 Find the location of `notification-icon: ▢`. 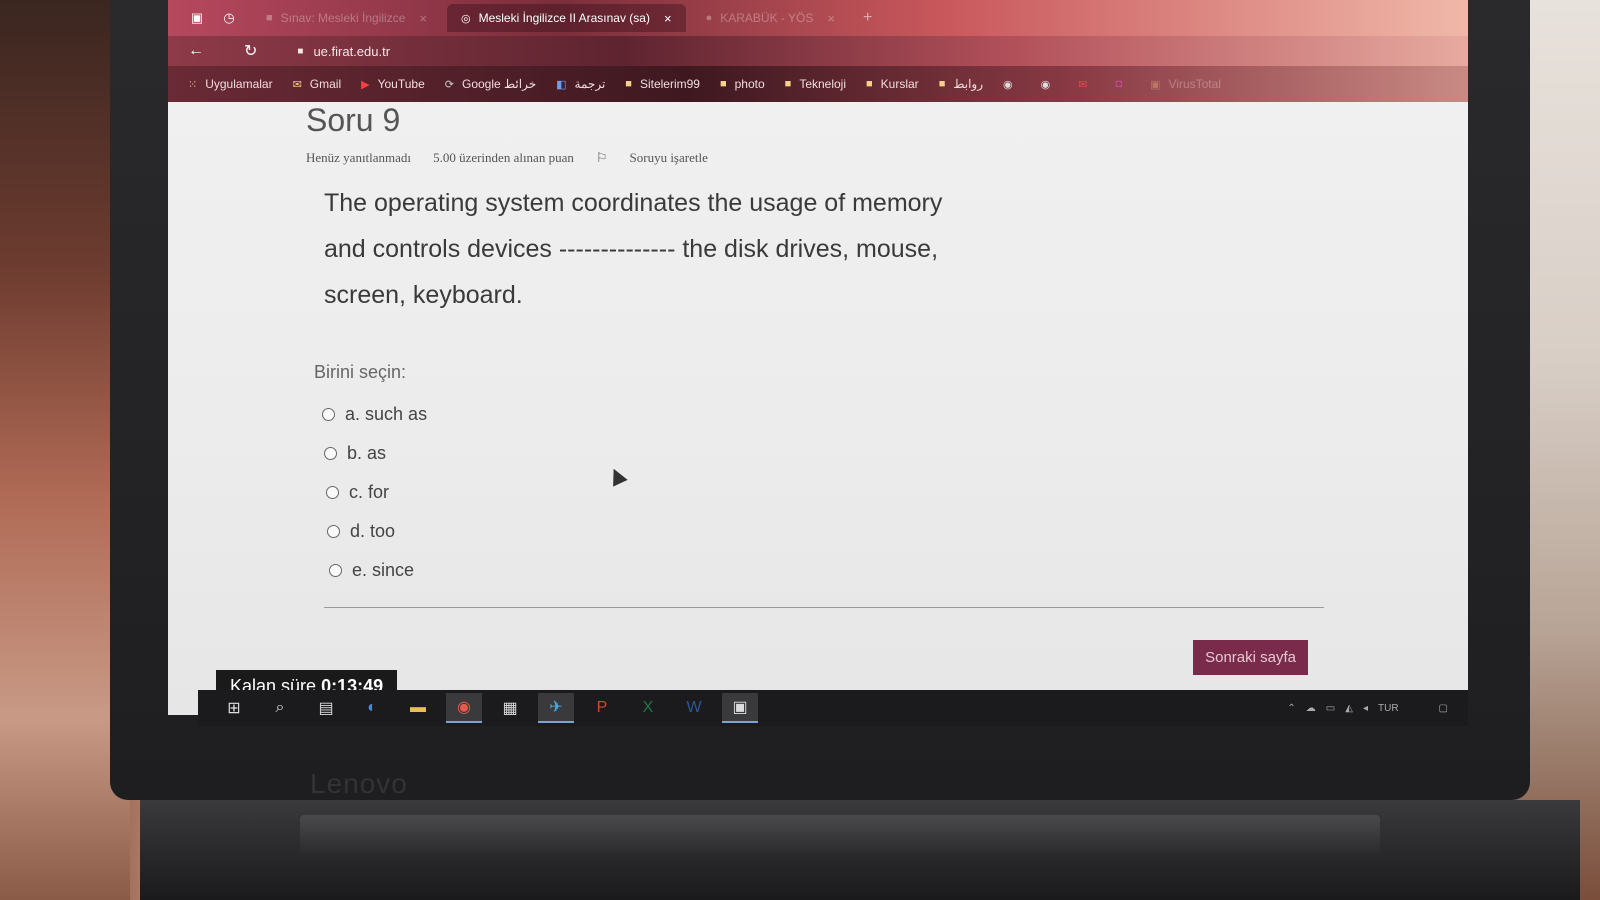

notification-icon: ▢ is located at coordinates (1443, 708).